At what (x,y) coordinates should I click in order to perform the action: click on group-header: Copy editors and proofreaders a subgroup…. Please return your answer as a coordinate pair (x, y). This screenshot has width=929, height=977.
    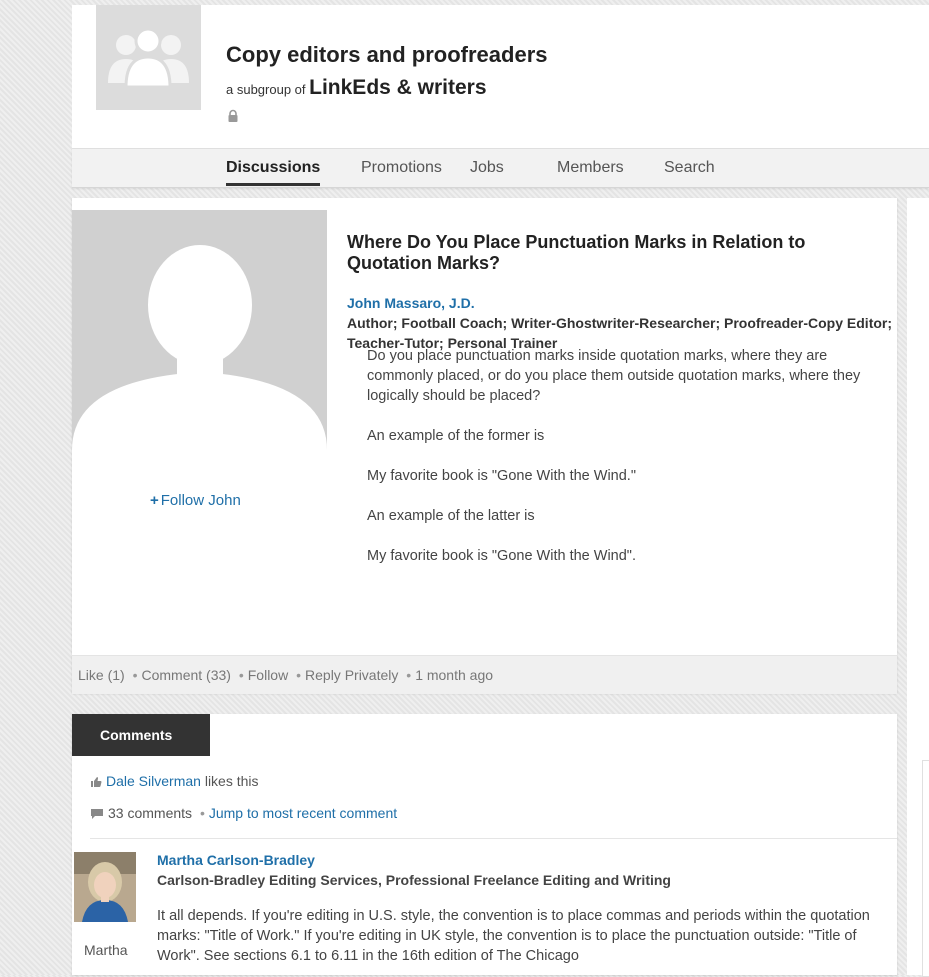
    Looking at the image, I should click on (500, 77).